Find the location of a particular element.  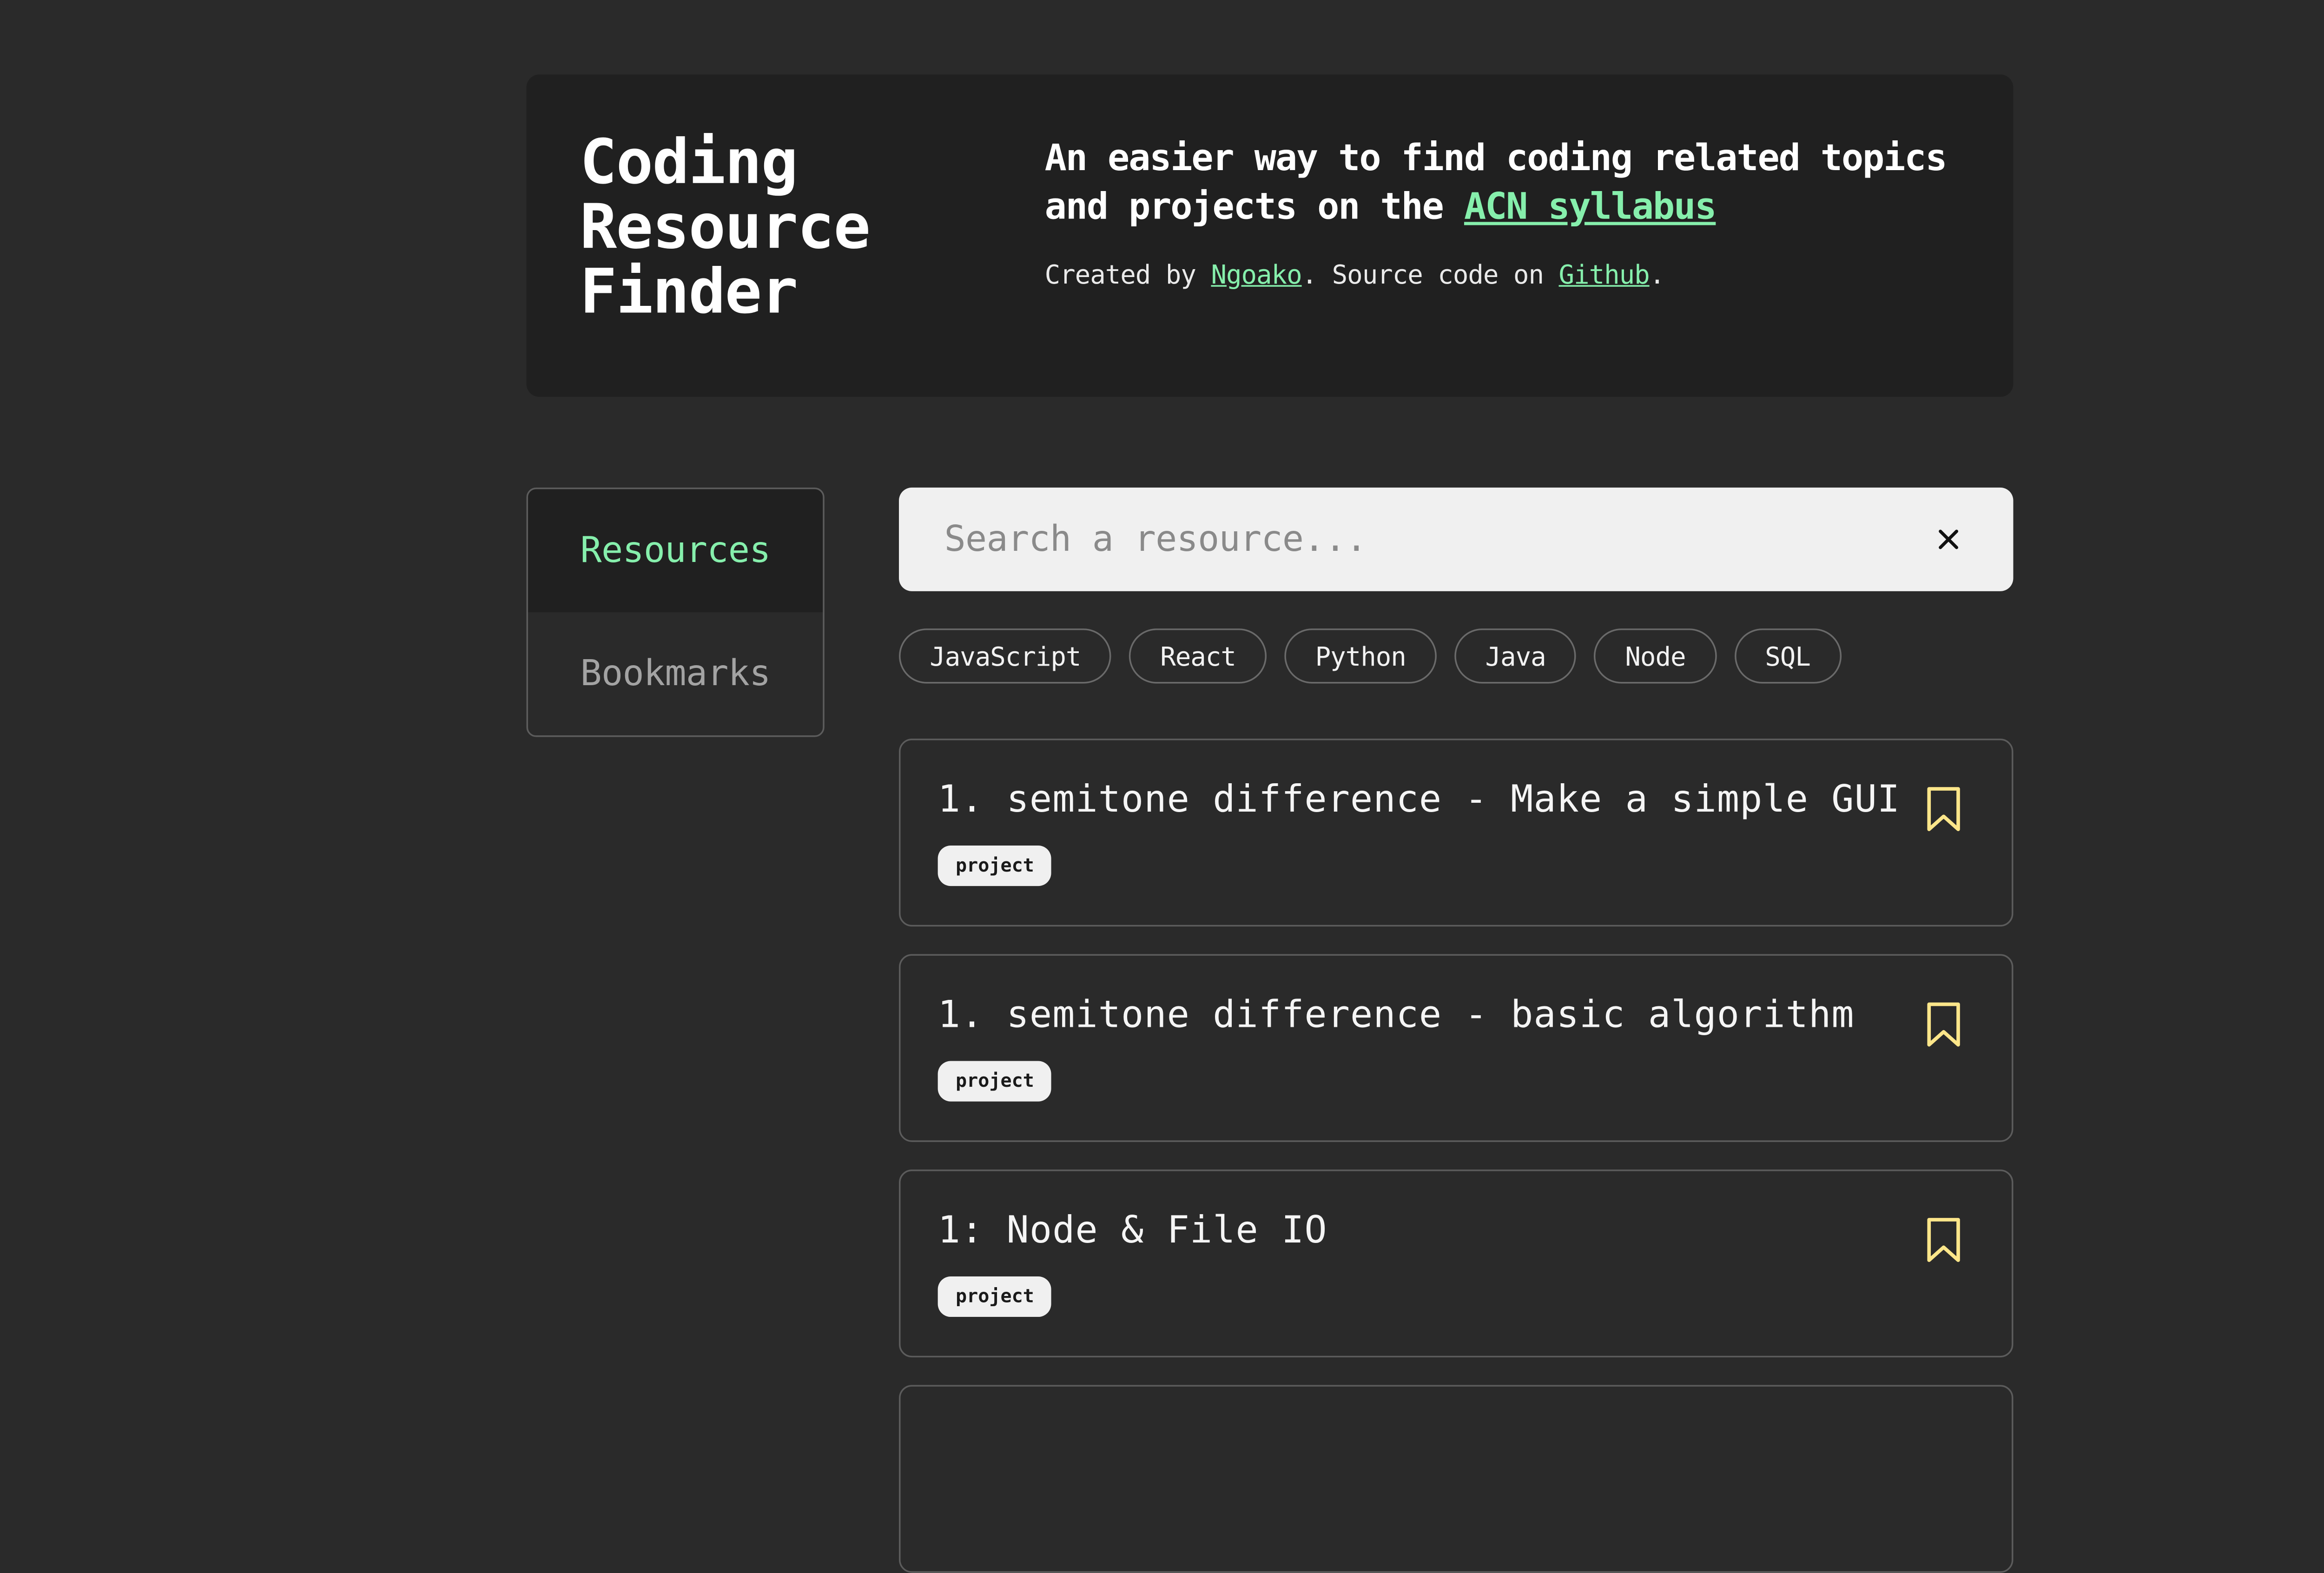

acn-syllabus-link: ACN syllabus is located at coordinates (1590, 208).